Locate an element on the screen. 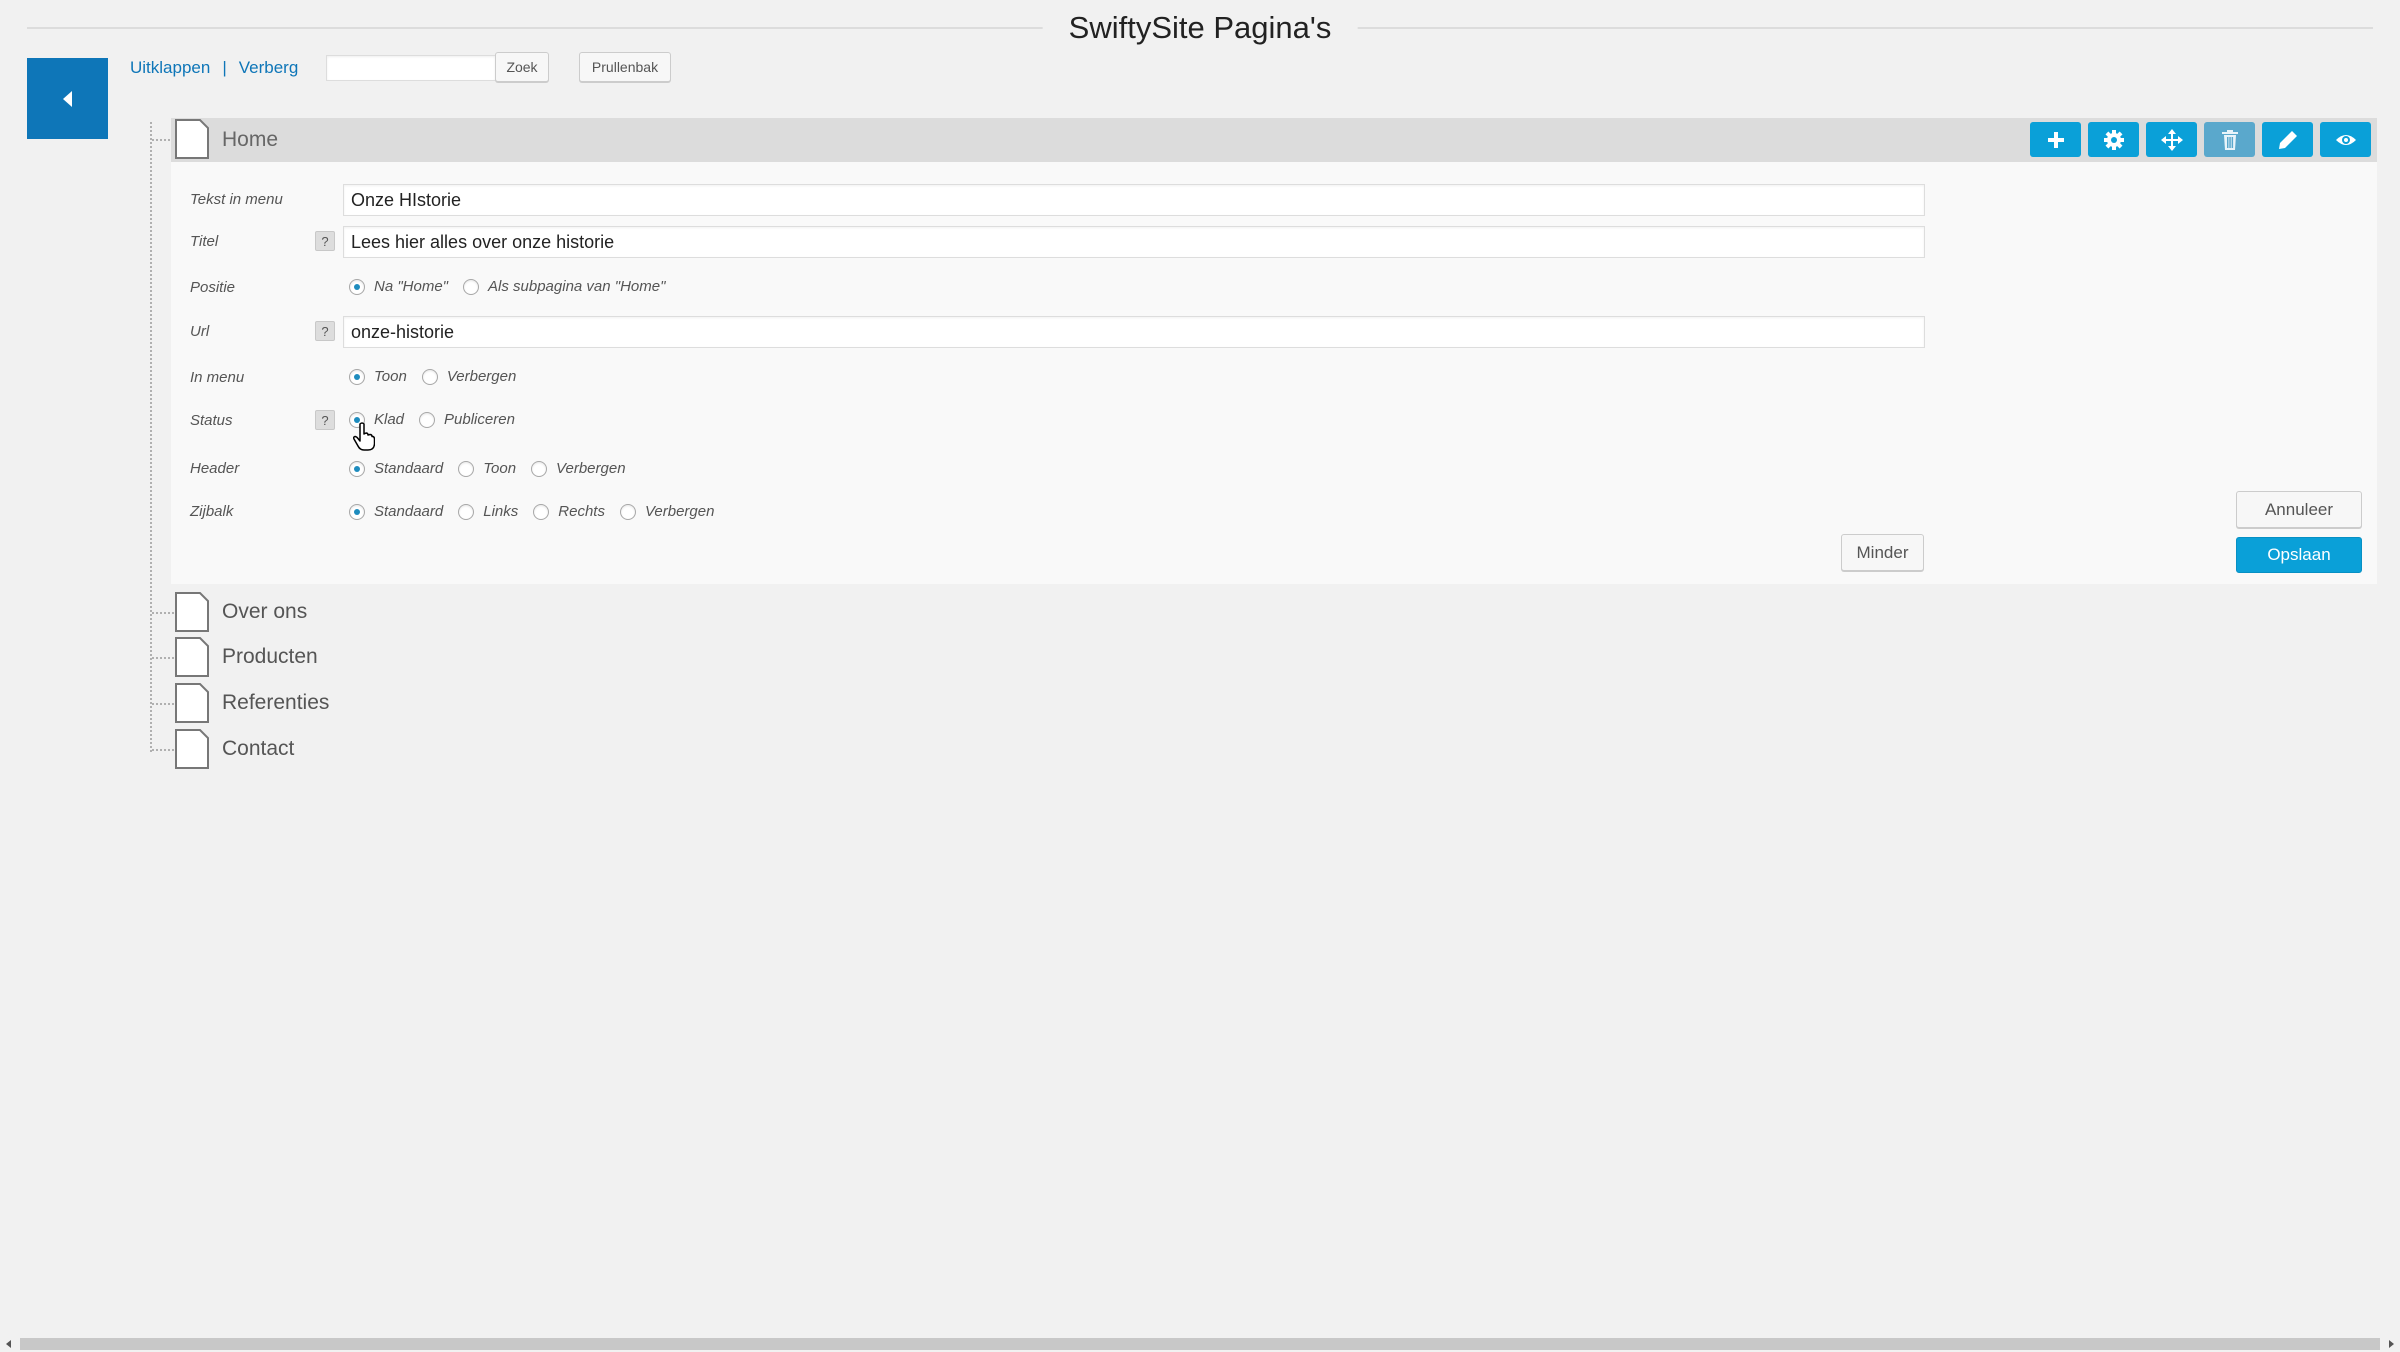 This screenshot has height=1352, width=2400. header-radio-group: Standaard Toon Verbergen is located at coordinates (495, 468).